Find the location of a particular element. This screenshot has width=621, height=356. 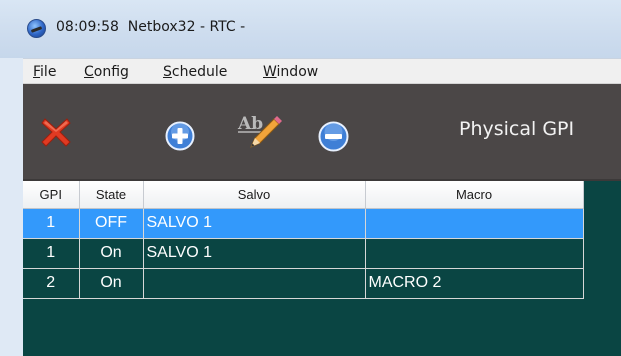

rename-button: Ab is located at coordinates (260, 131).